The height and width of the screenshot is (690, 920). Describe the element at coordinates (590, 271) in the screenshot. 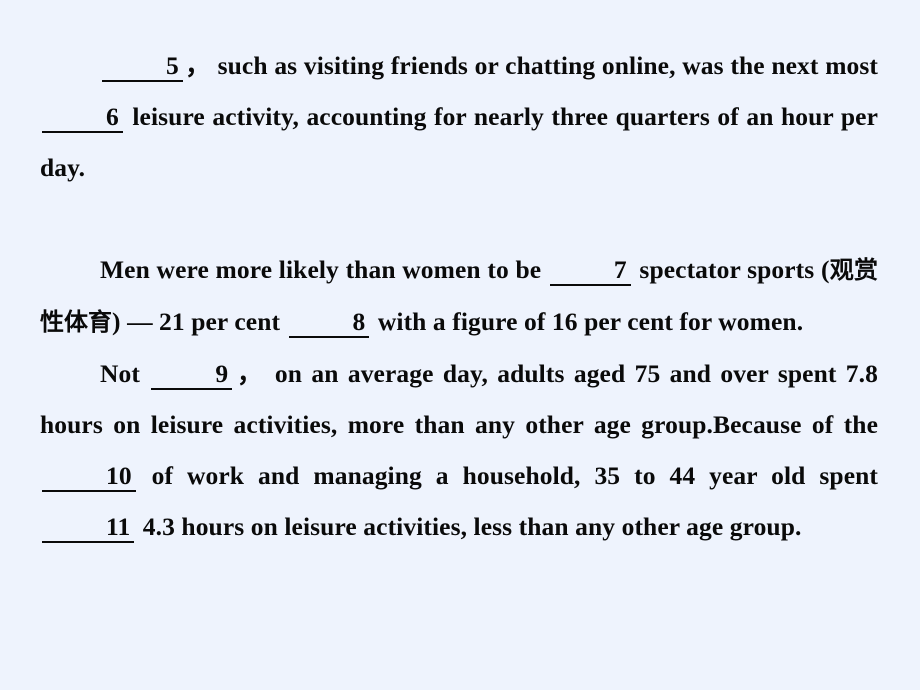

I see `blank-7: 7` at that location.